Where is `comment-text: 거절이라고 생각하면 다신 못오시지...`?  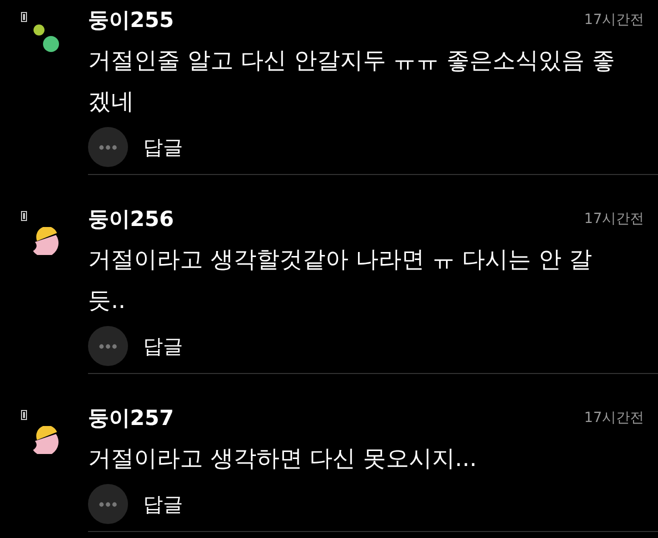
comment-text: 거절이라고 생각하면 다신 못오시지... is located at coordinates (283, 459).